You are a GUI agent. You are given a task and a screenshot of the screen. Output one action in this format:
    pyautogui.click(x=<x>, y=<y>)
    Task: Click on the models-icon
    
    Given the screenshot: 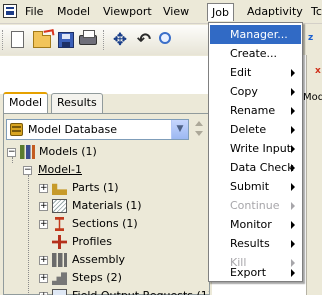 What is the action you would take?
    pyautogui.click(x=27, y=152)
    